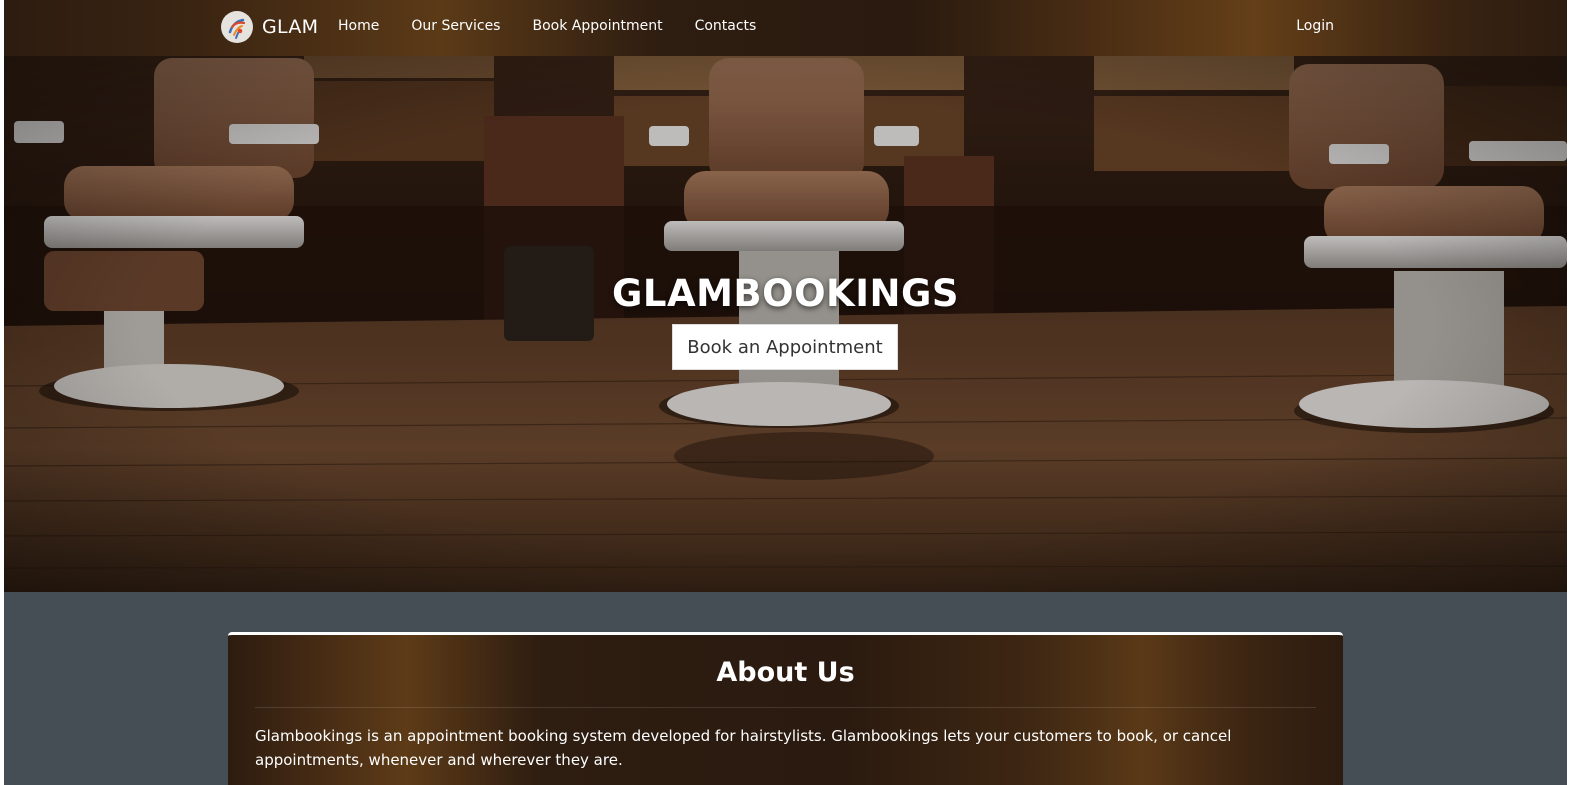 The width and height of the screenshot is (1582, 785). I want to click on stylist-logo-icon, so click(237, 27).